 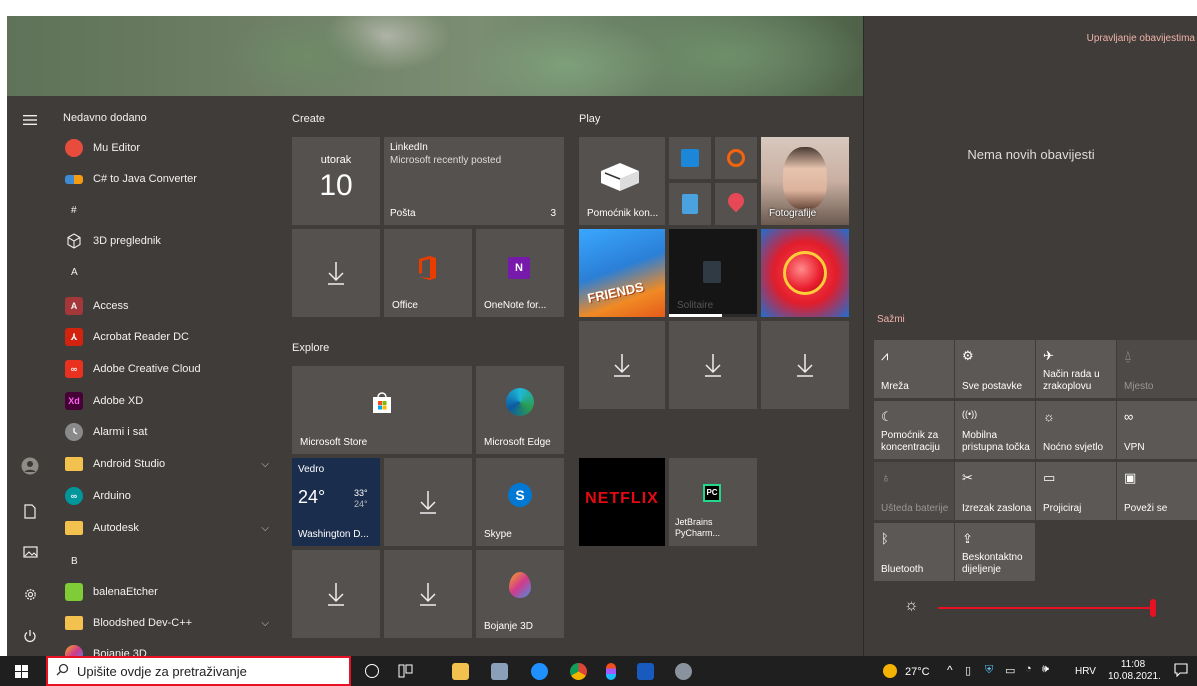 What do you see at coordinates (166, 432) in the screenshot?
I see `app-item-alarms: Alarmi i sat` at bounding box center [166, 432].